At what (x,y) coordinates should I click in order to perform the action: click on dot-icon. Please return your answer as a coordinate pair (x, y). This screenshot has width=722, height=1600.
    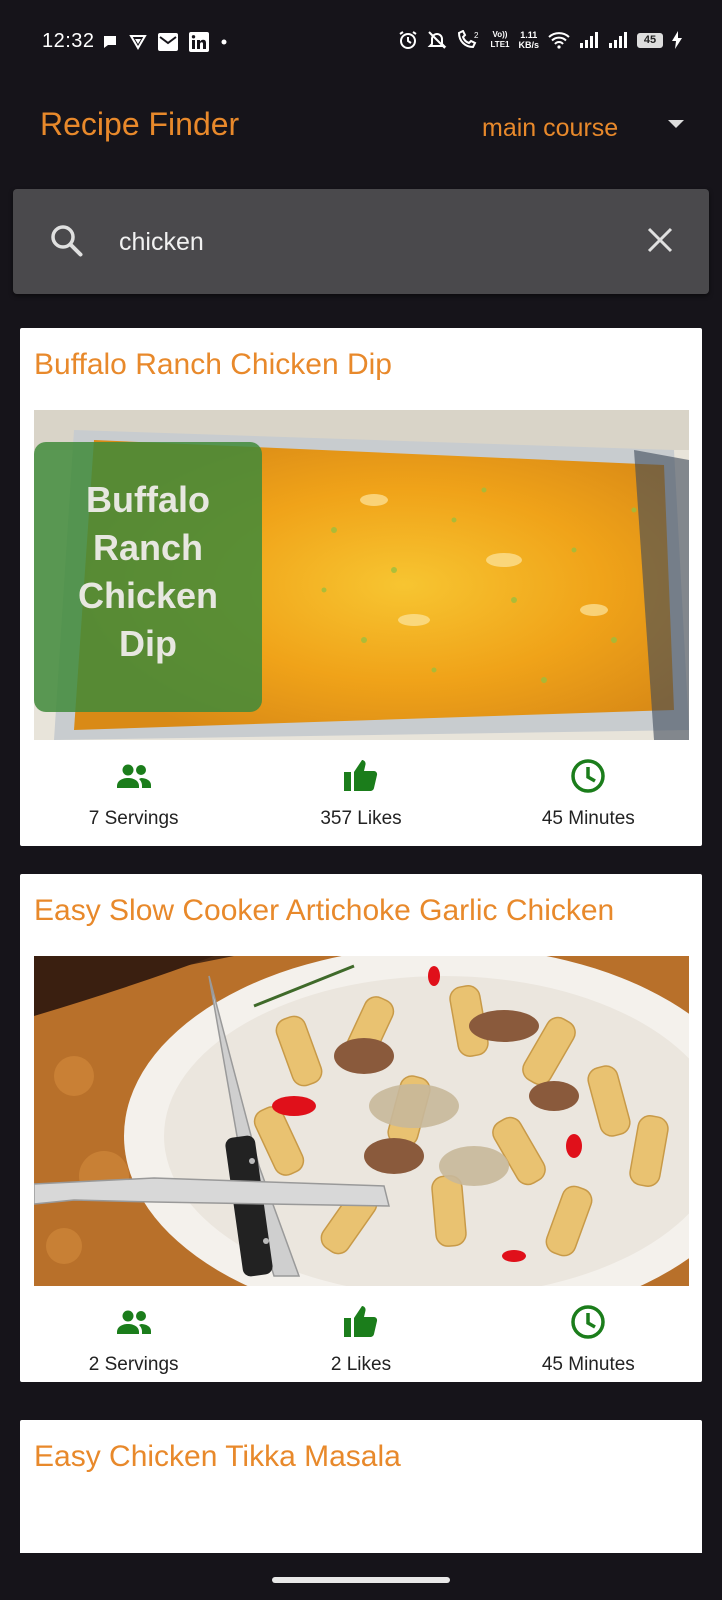
    Looking at the image, I should click on (224, 42).